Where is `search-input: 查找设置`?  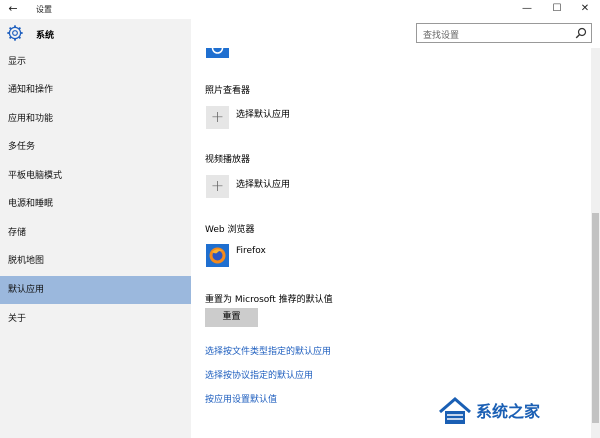 search-input: 查找设置 is located at coordinates (504, 33).